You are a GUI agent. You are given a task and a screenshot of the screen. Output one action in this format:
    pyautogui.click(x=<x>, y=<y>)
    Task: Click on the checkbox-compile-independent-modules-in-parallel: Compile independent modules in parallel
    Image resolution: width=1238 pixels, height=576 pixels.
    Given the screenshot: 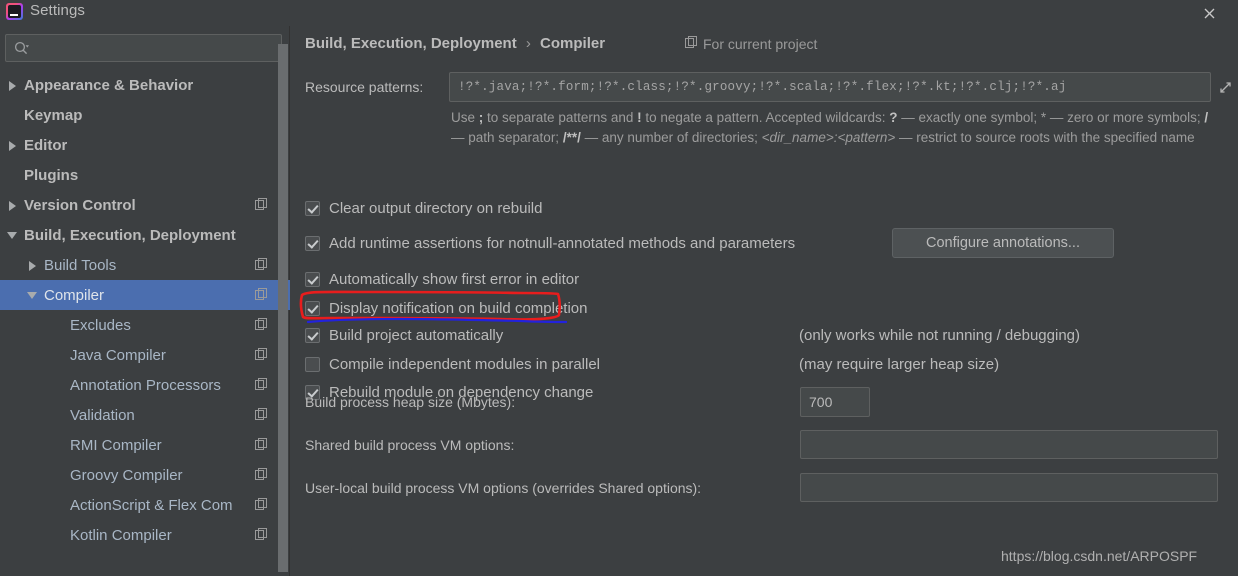 What is the action you would take?
    pyautogui.click(x=452, y=364)
    